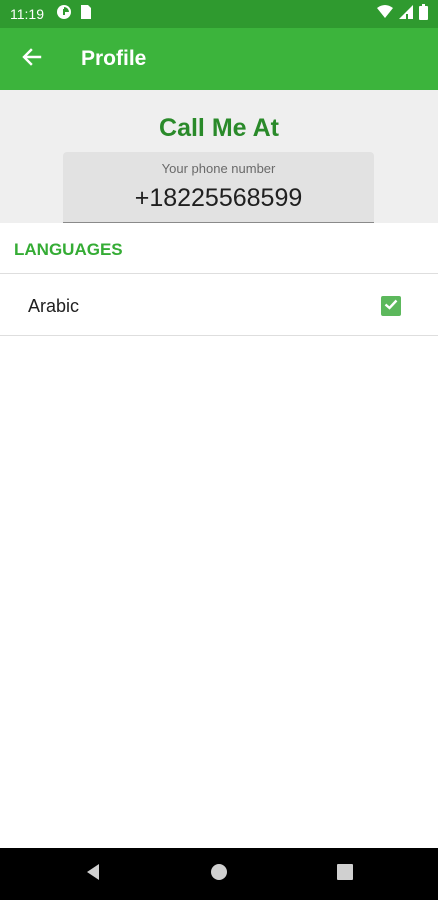 This screenshot has height=900, width=438. Describe the element at coordinates (385, 14) in the screenshot. I see `wifi-icon` at that location.